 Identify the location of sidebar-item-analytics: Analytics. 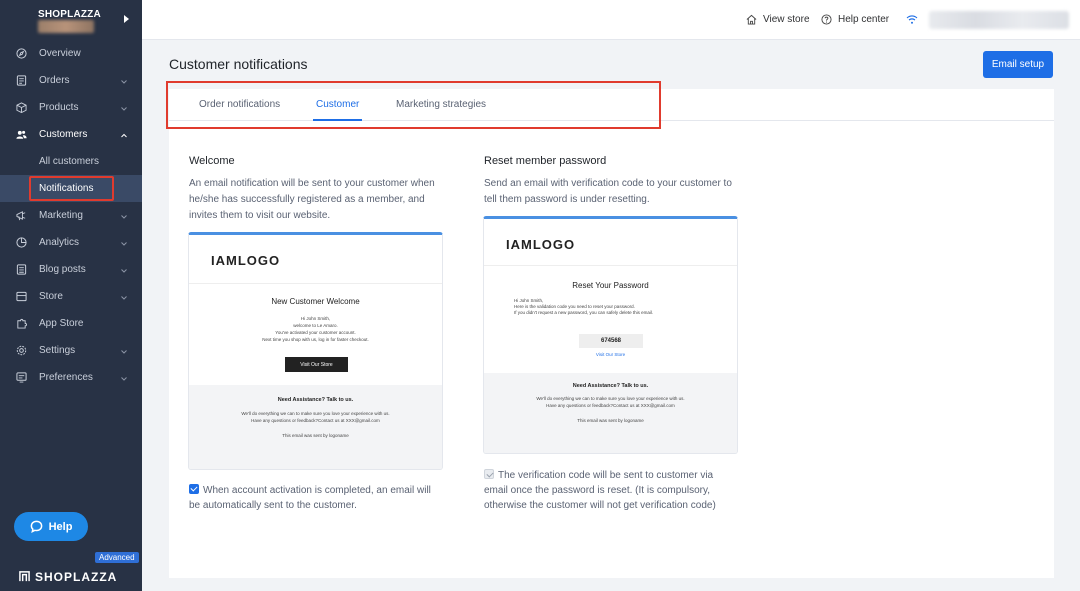
(71, 242).